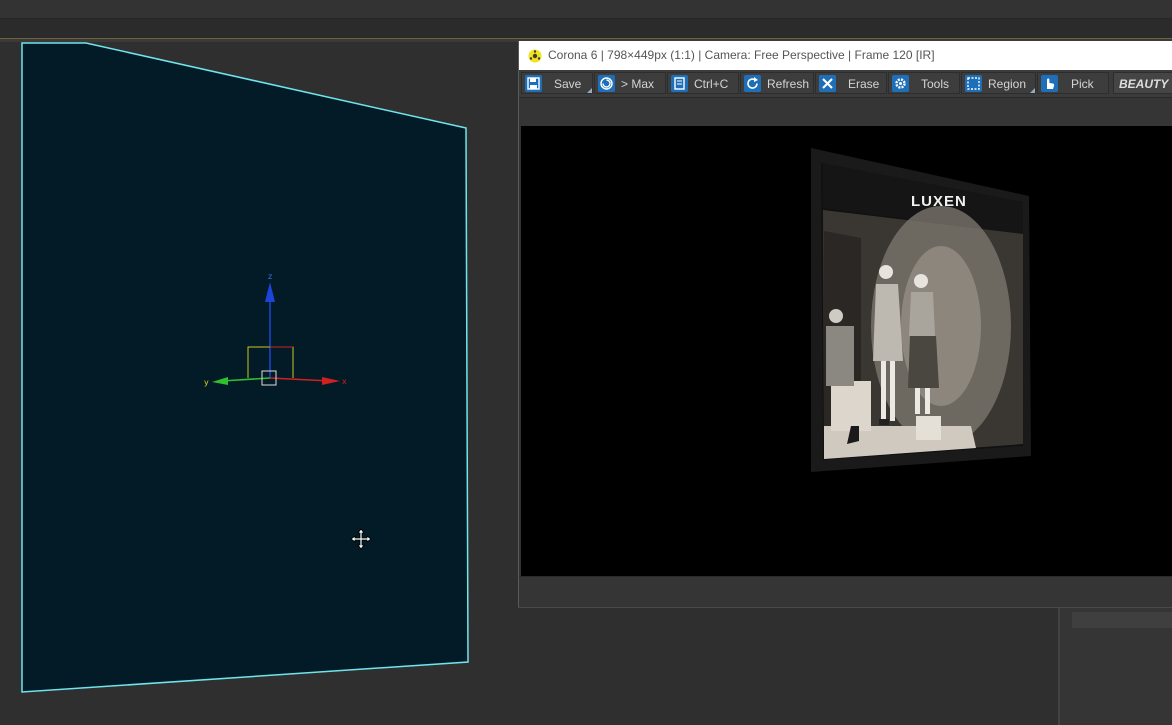 The width and height of the screenshot is (1172, 725). What do you see at coordinates (344, 381) in the screenshot?
I see `x-axis-label: x` at bounding box center [344, 381].